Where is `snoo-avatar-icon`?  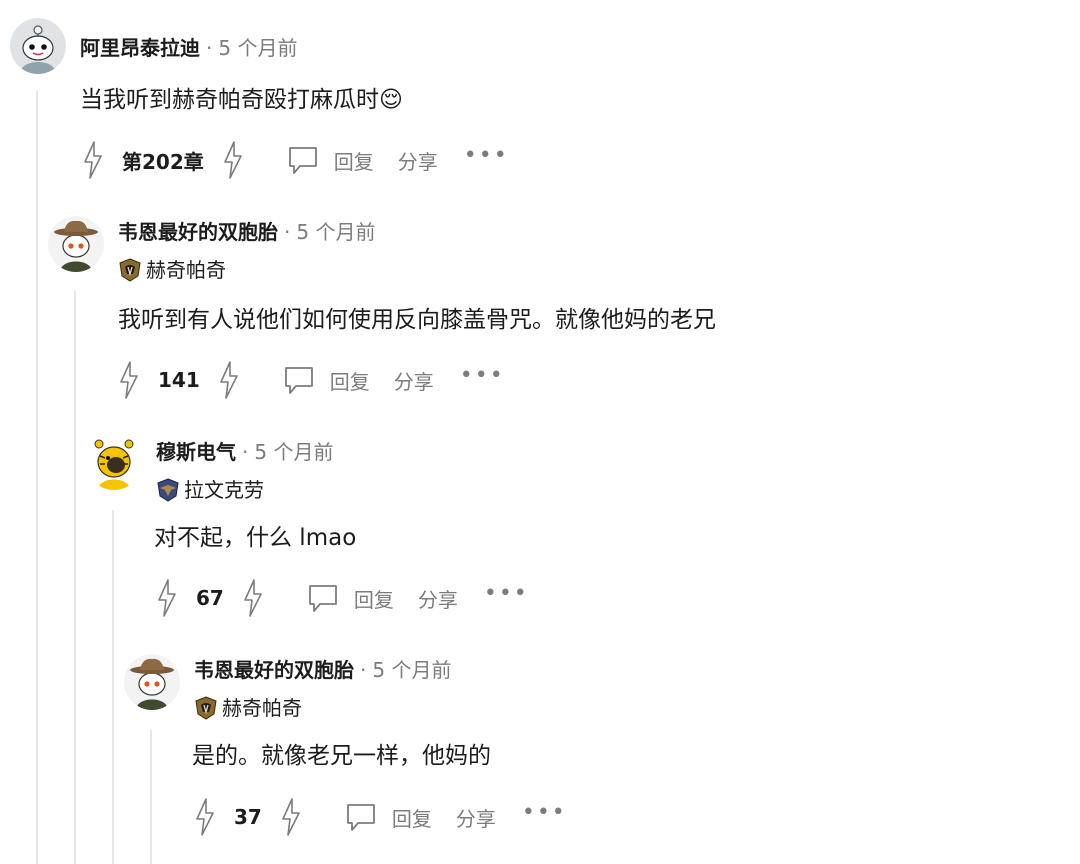 snoo-avatar-icon is located at coordinates (38, 46).